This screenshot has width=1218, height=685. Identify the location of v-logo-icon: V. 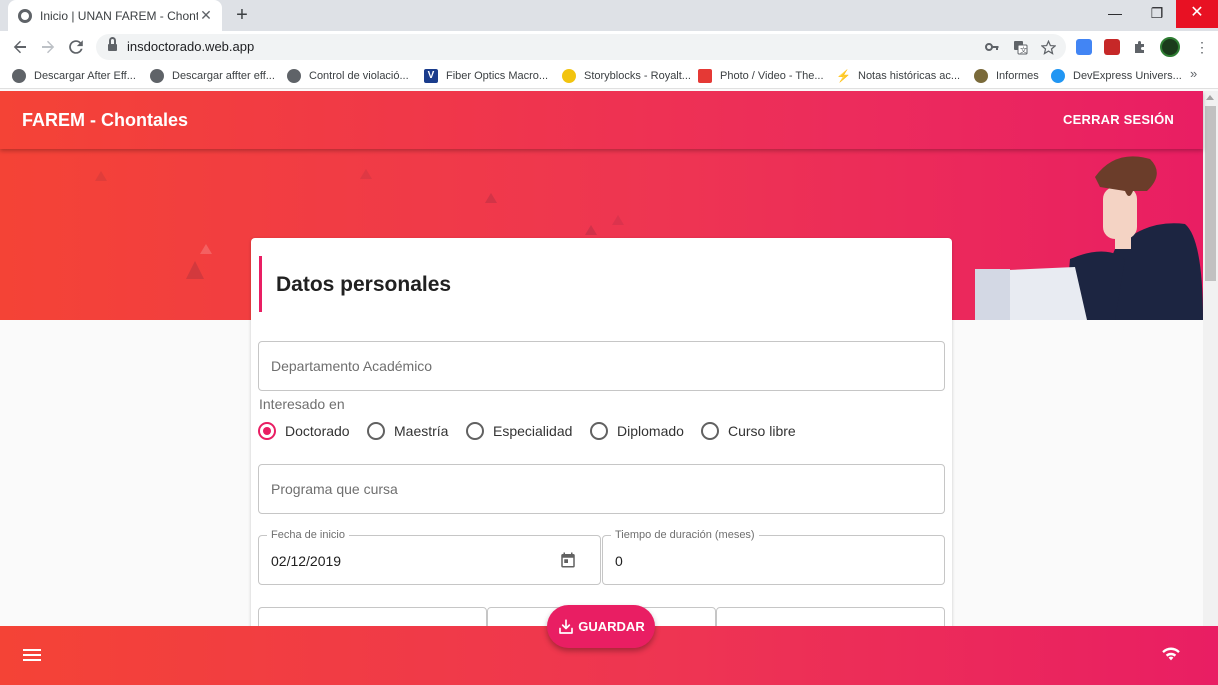
(431, 76).